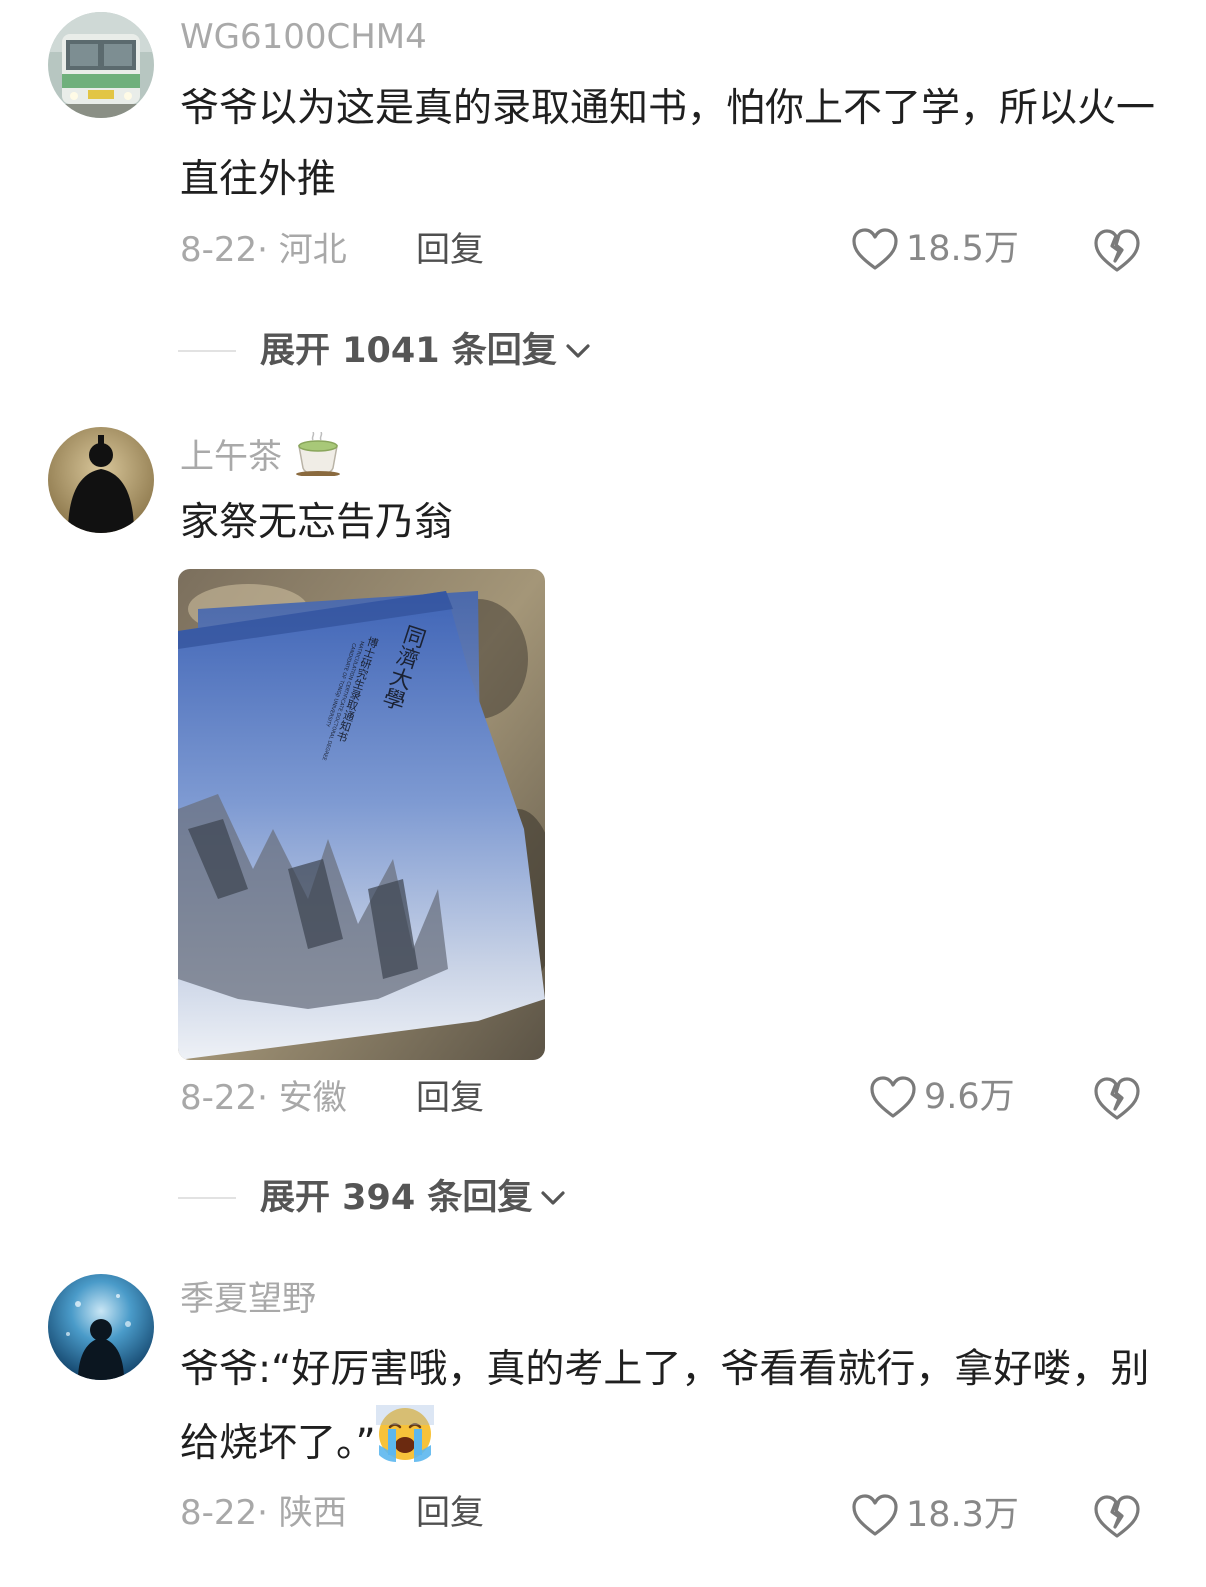  I want to click on expand-replies-button: 展开 394 条回复, so click(373, 1198).